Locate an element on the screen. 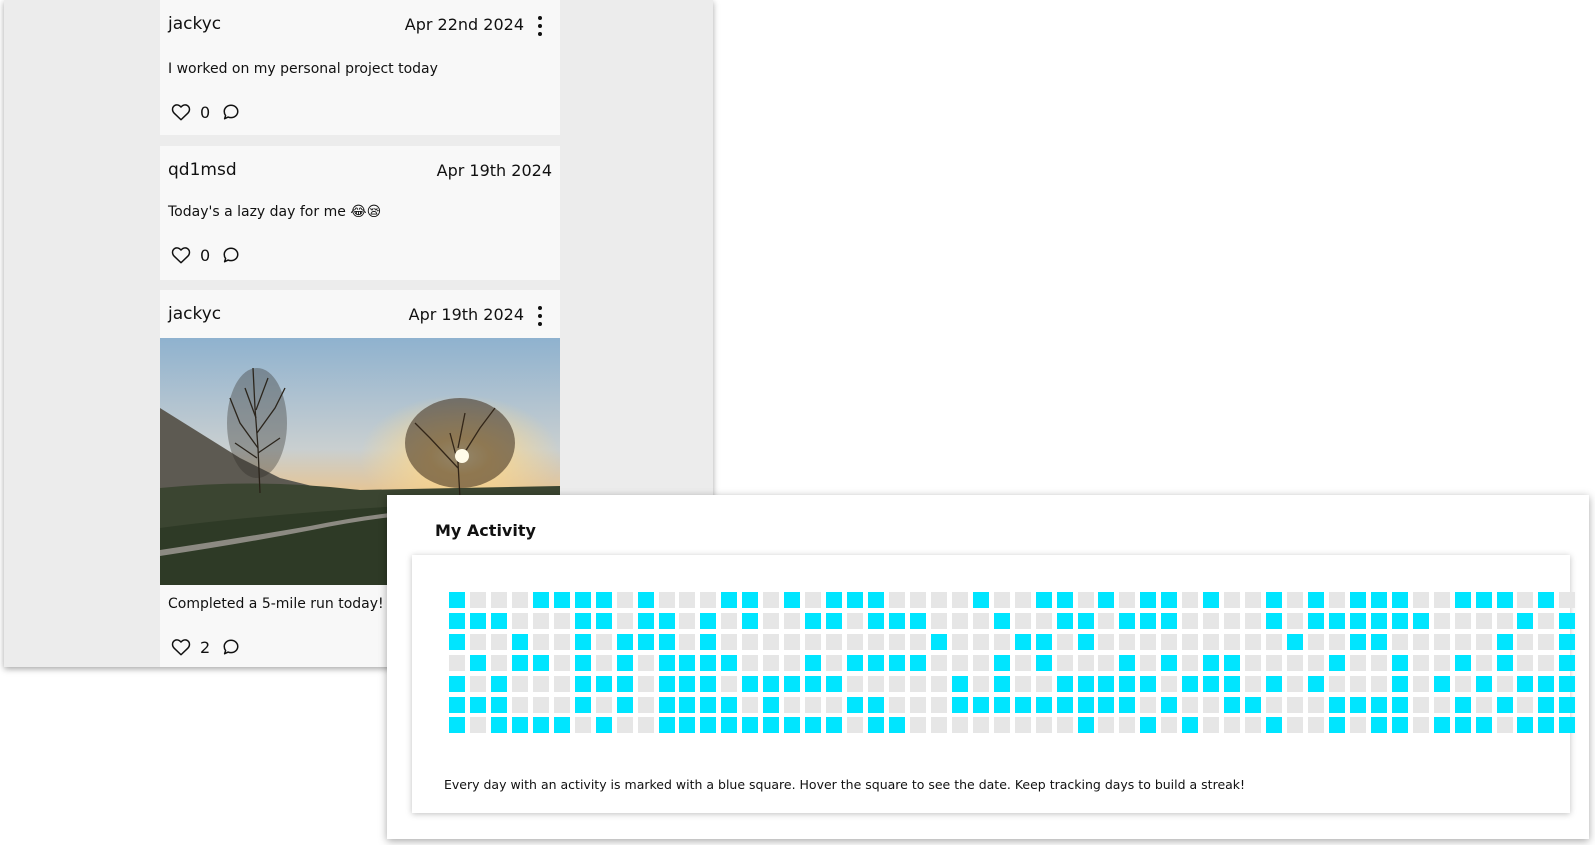 The height and width of the screenshot is (845, 1595). comment-icon is located at coordinates (231, 647).